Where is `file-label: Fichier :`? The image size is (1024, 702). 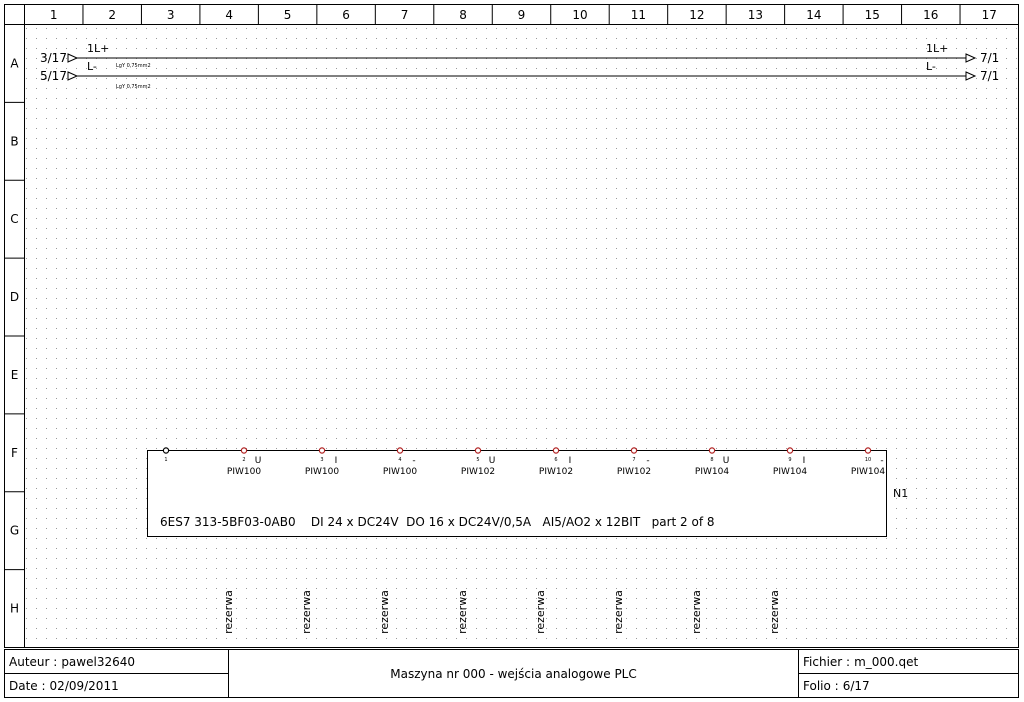
file-label: Fichier : is located at coordinates (827, 661).